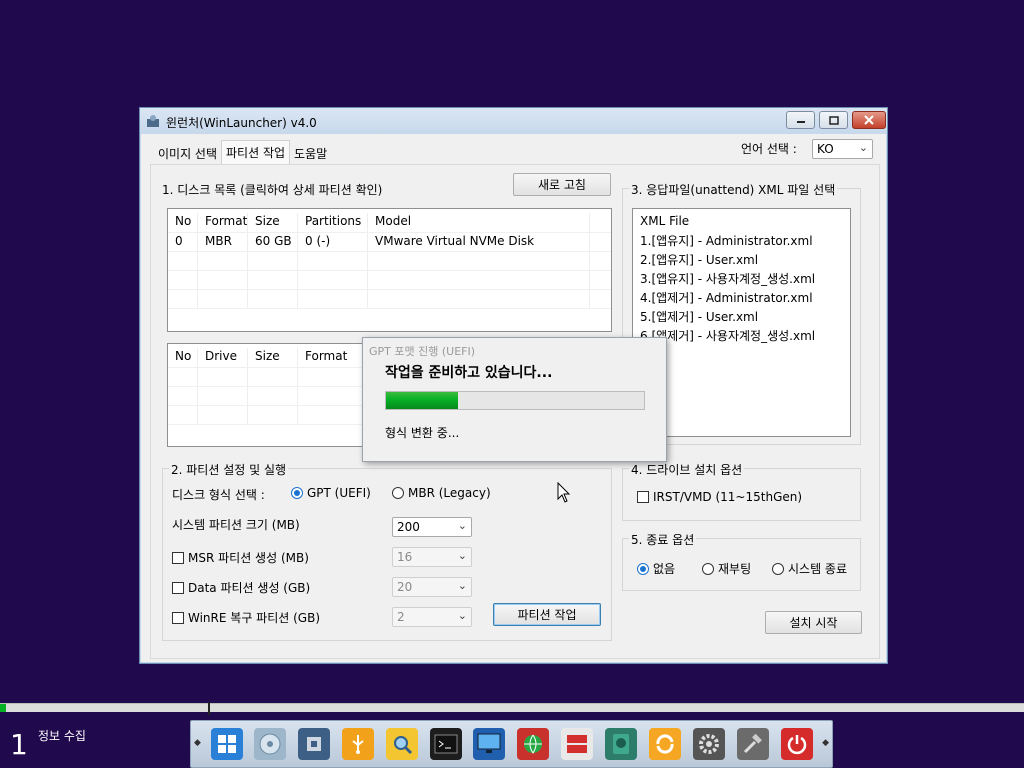 Image resolution: width=1024 pixels, height=768 pixels. I want to click on minimize-icon, so click(800, 122).